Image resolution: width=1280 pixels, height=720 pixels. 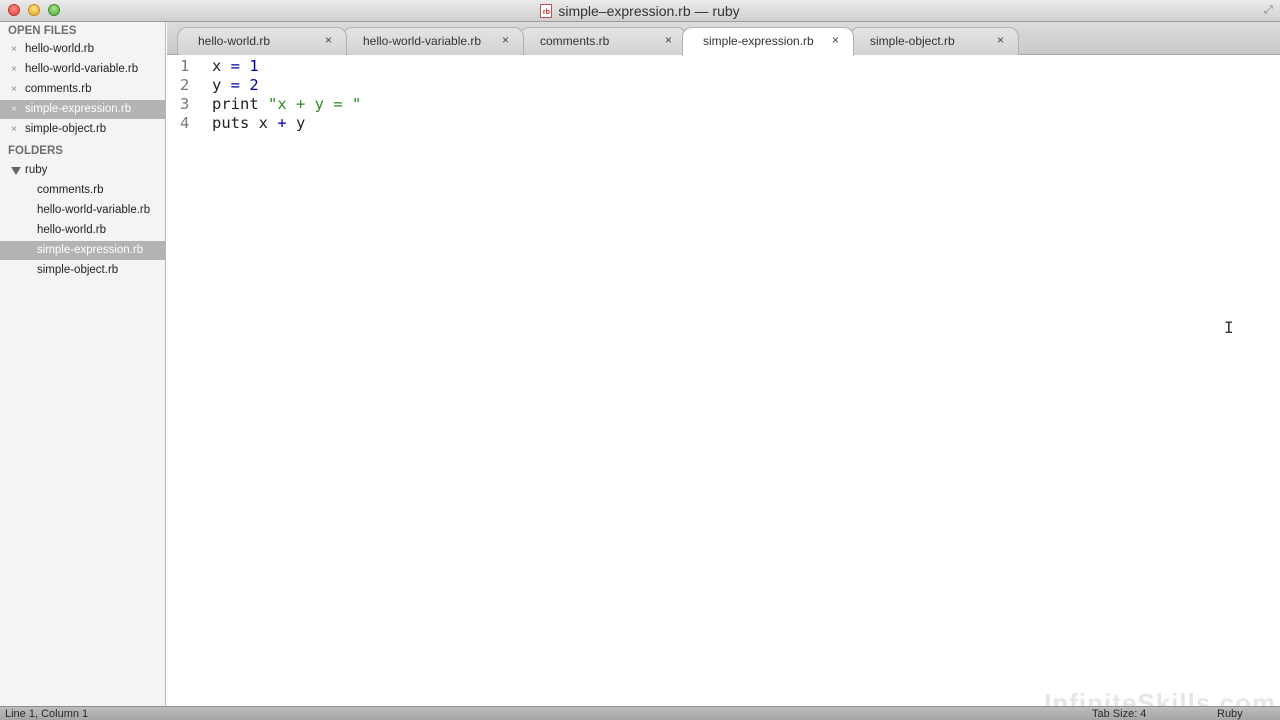 What do you see at coordinates (254, 66) in the screenshot?
I see `code-token: 1` at bounding box center [254, 66].